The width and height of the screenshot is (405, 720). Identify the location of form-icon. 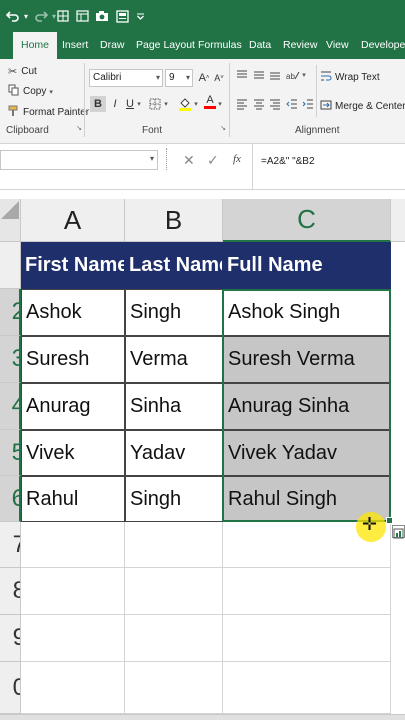
(122, 16).